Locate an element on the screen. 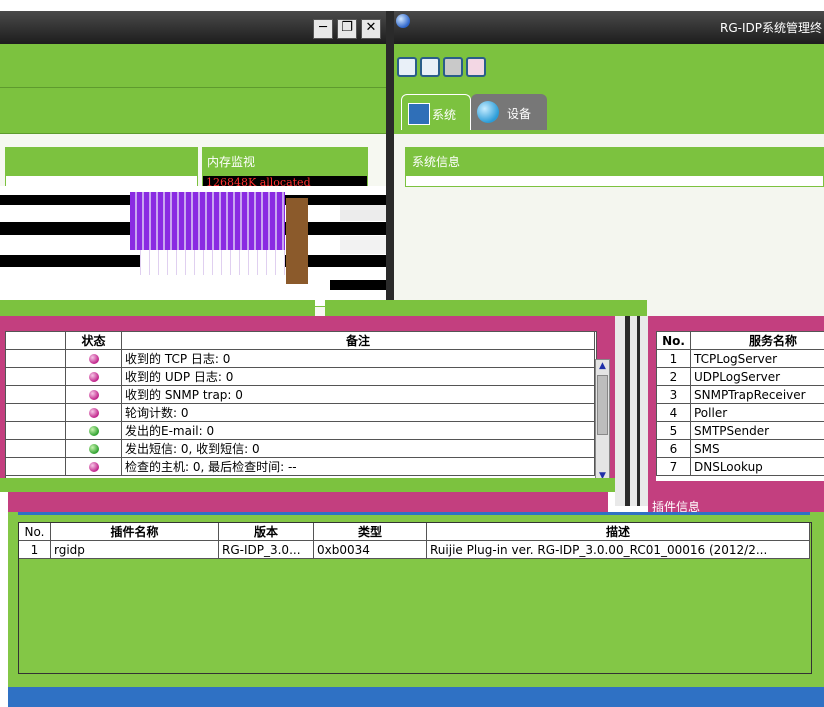  service-no-cell: 6 is located at coordinates (673, 448).